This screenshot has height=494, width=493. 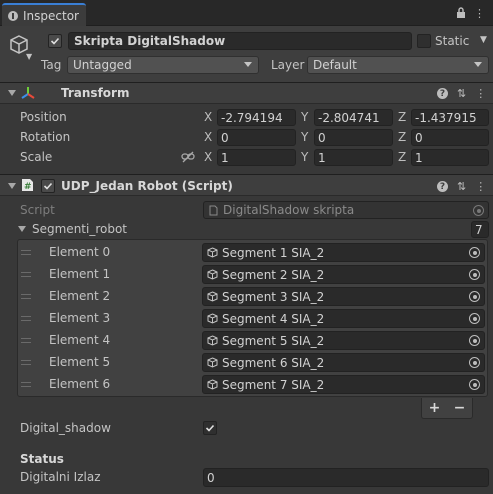 What do you see at coordinates (343, 384) in the screenshot?
I see `segment-object-field: Segment 7 SIA_2` at bounding box center [343, 384].